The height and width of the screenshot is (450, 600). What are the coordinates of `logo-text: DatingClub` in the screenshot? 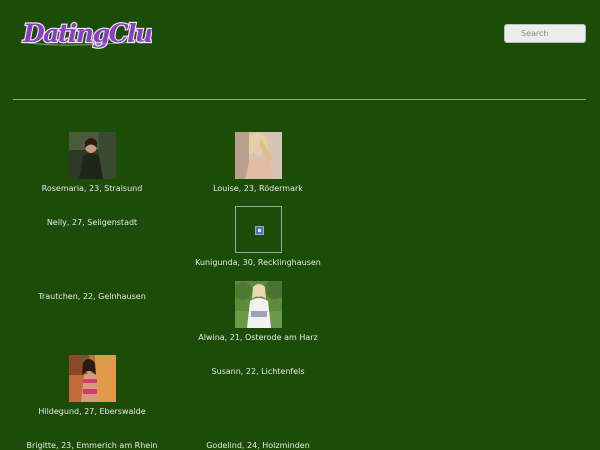 It's located at (87, 33).